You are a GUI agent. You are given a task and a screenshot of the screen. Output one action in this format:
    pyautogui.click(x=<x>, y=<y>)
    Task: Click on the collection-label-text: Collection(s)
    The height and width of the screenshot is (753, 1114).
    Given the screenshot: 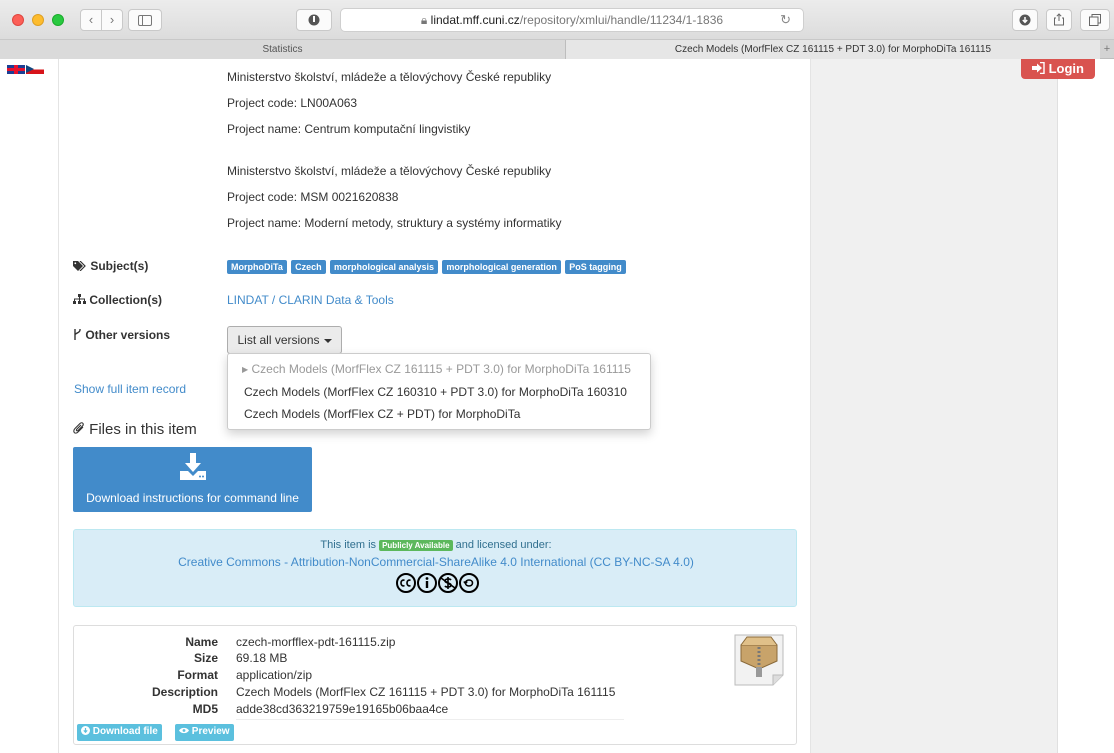 What is the action you would take?
    pyautogui.click(x=126, y=300)
    